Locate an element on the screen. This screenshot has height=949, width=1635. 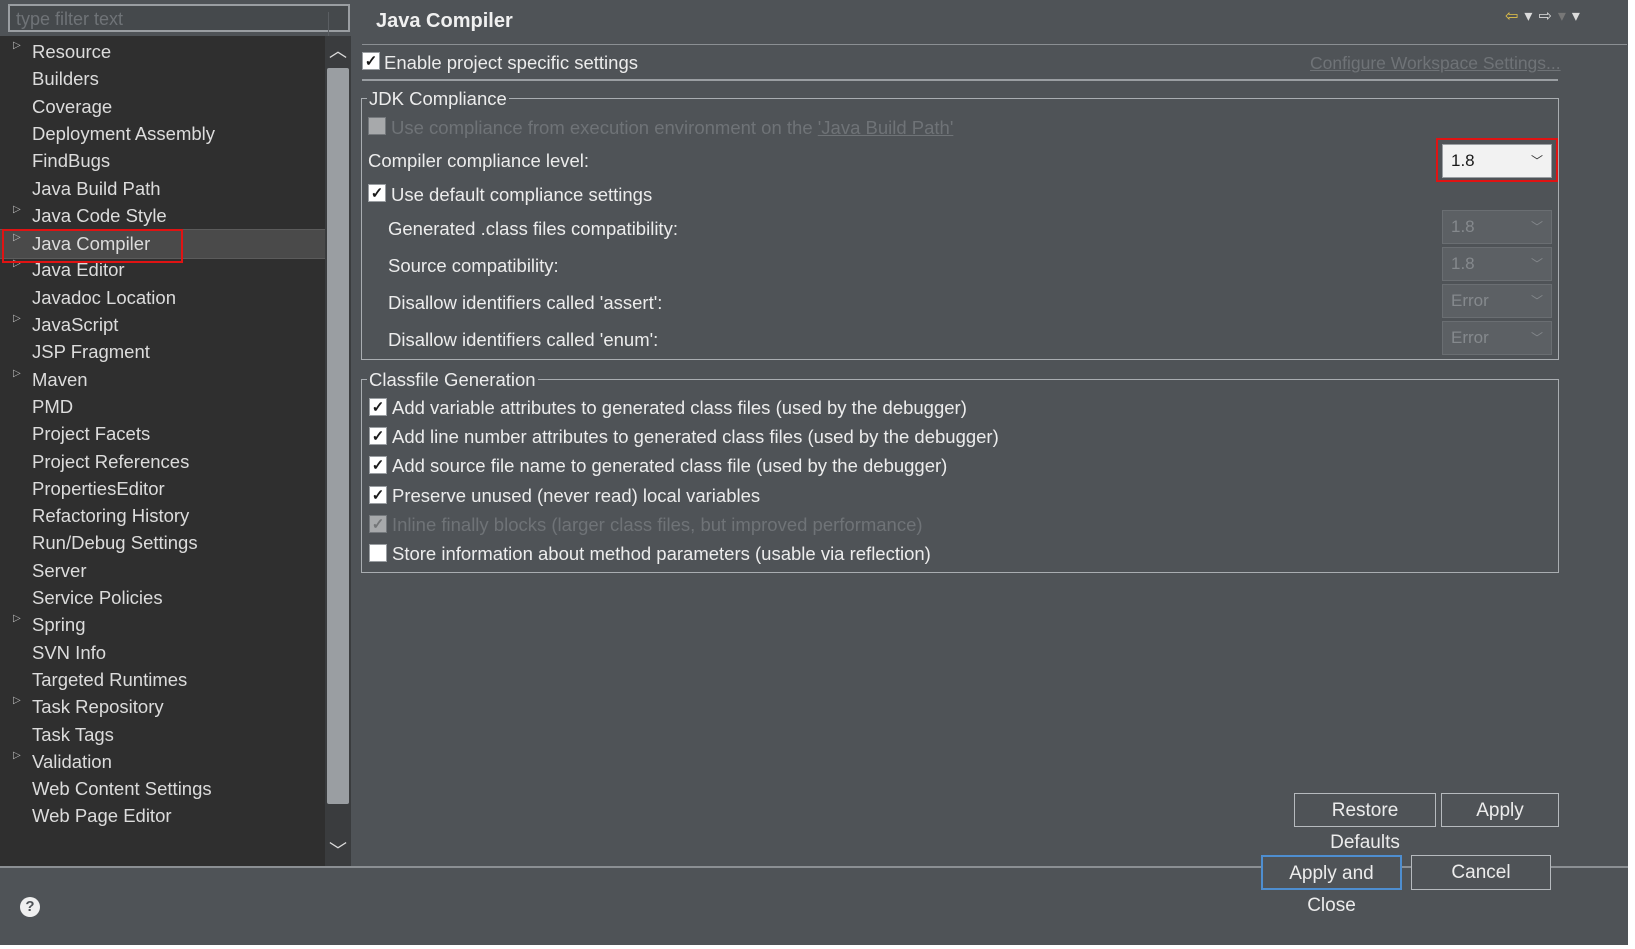
tree-item-label: Deployment Assembly is located at coordinates (124, 133).